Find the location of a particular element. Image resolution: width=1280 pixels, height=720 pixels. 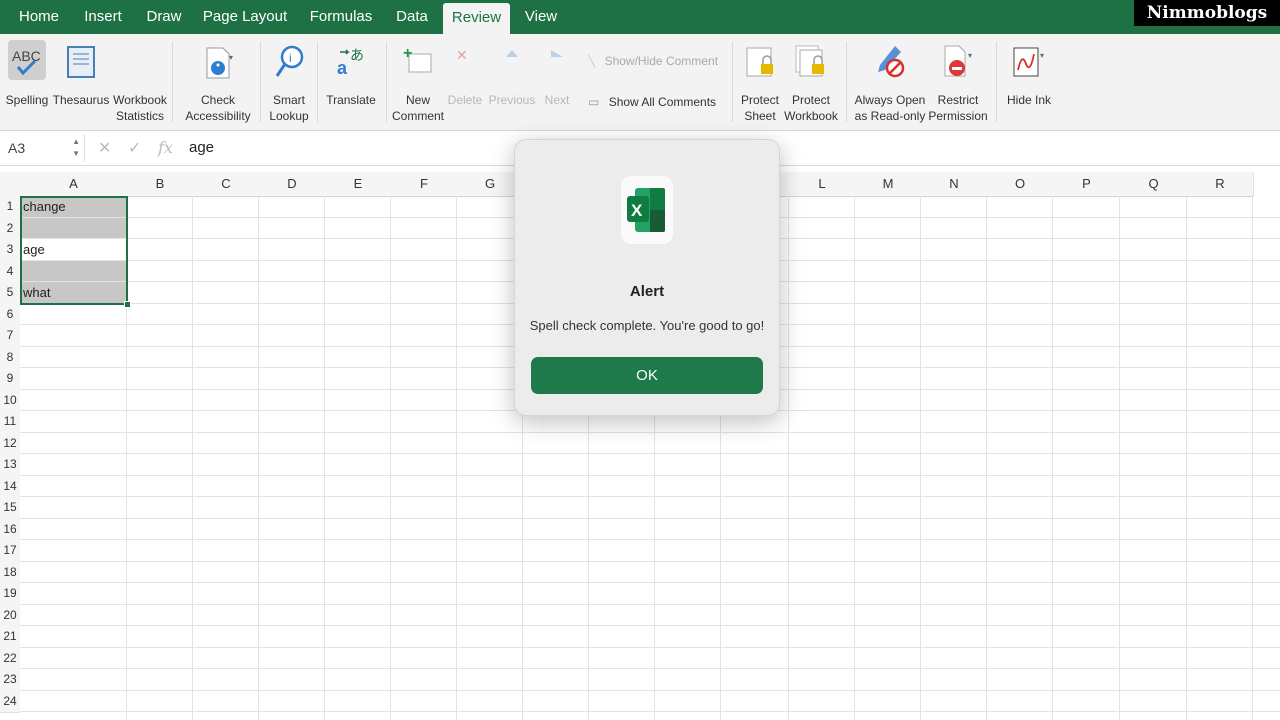

comment-icon: ╲ is located at coordinates (592, 61).